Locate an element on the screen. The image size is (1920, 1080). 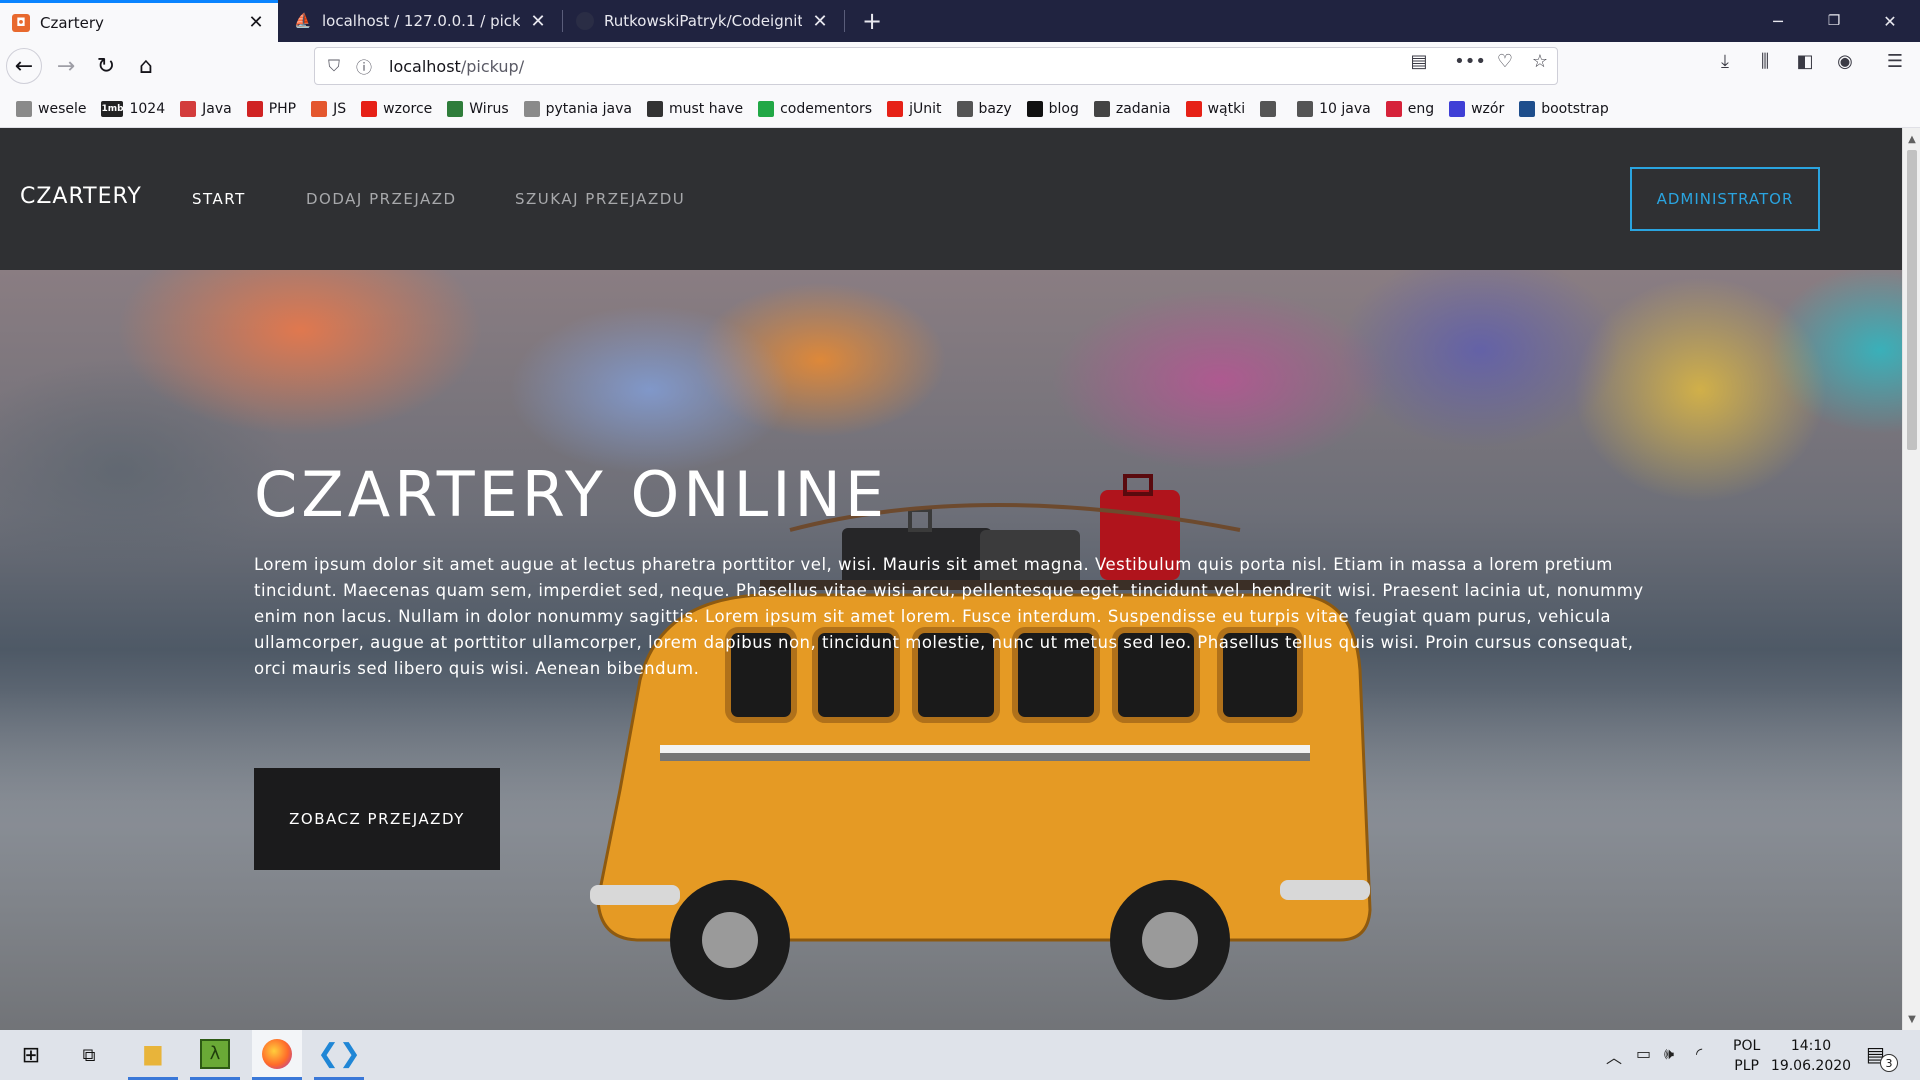
volume-icon: 🕪 is located at coordinates (1669, 1054).